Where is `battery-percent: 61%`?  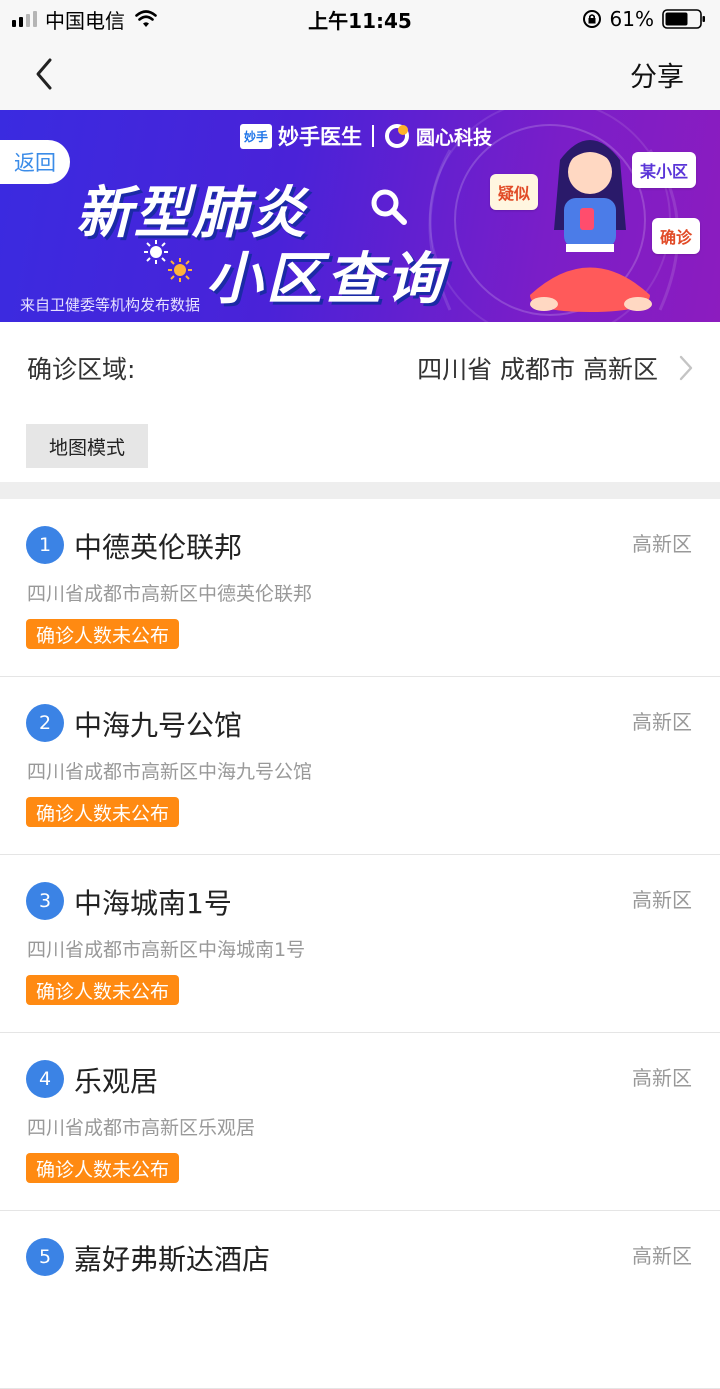
battery-percent: 61% is located at coordinates (631, 19).